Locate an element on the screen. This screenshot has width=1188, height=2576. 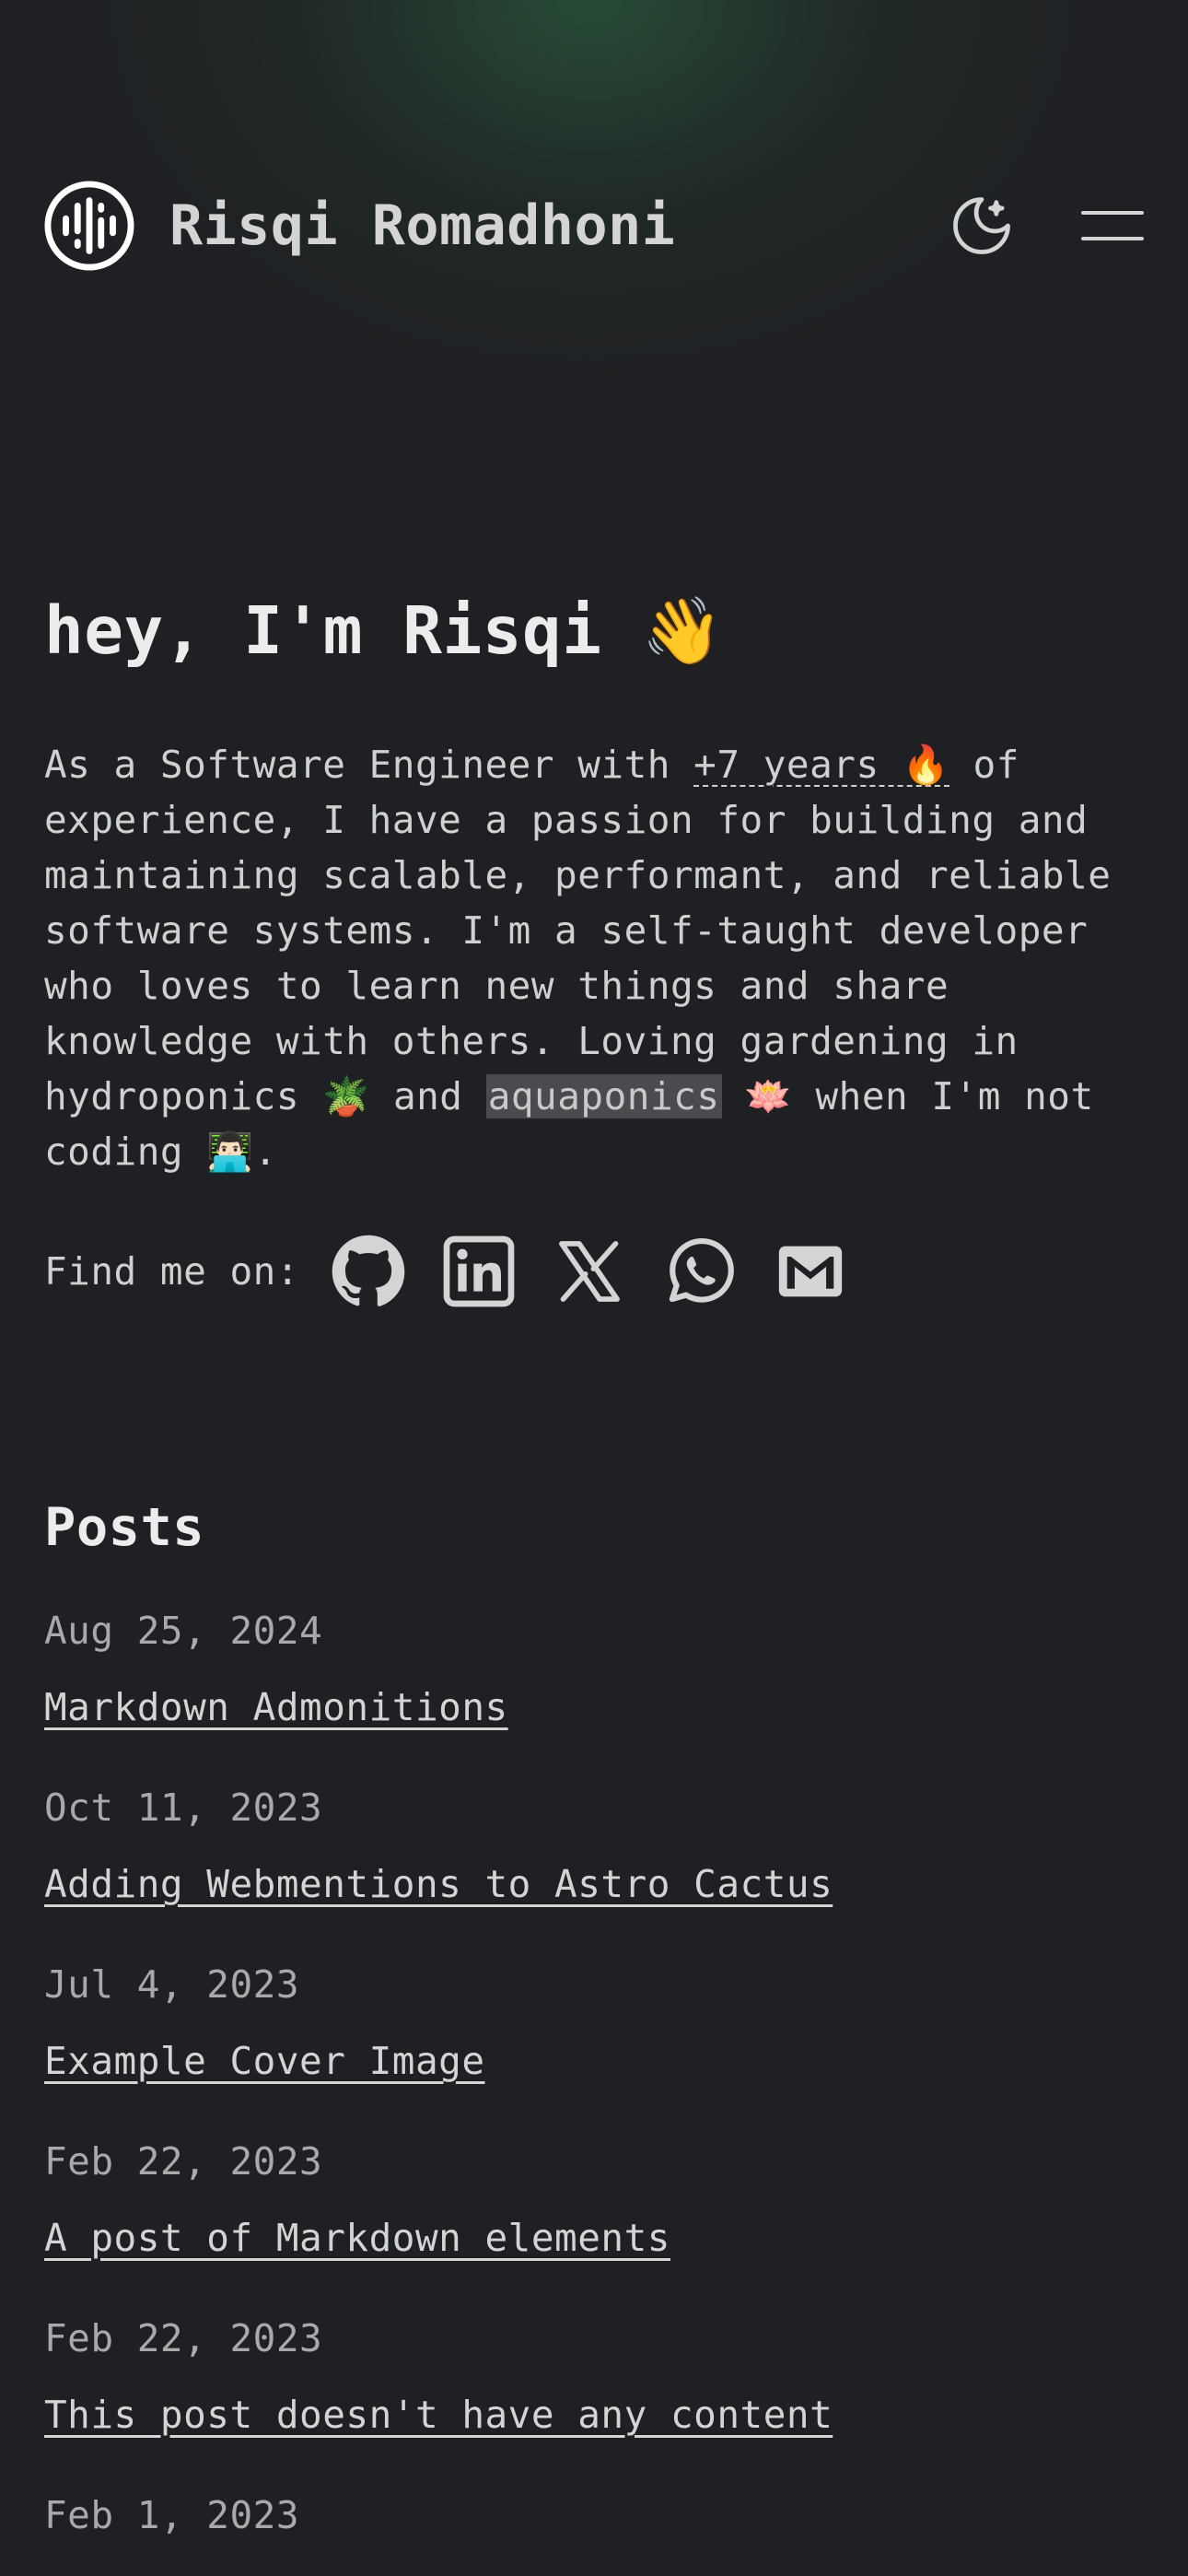
post-item: Jul 4, 2023 Example Cover Image is located at coordinates (596, 2049).